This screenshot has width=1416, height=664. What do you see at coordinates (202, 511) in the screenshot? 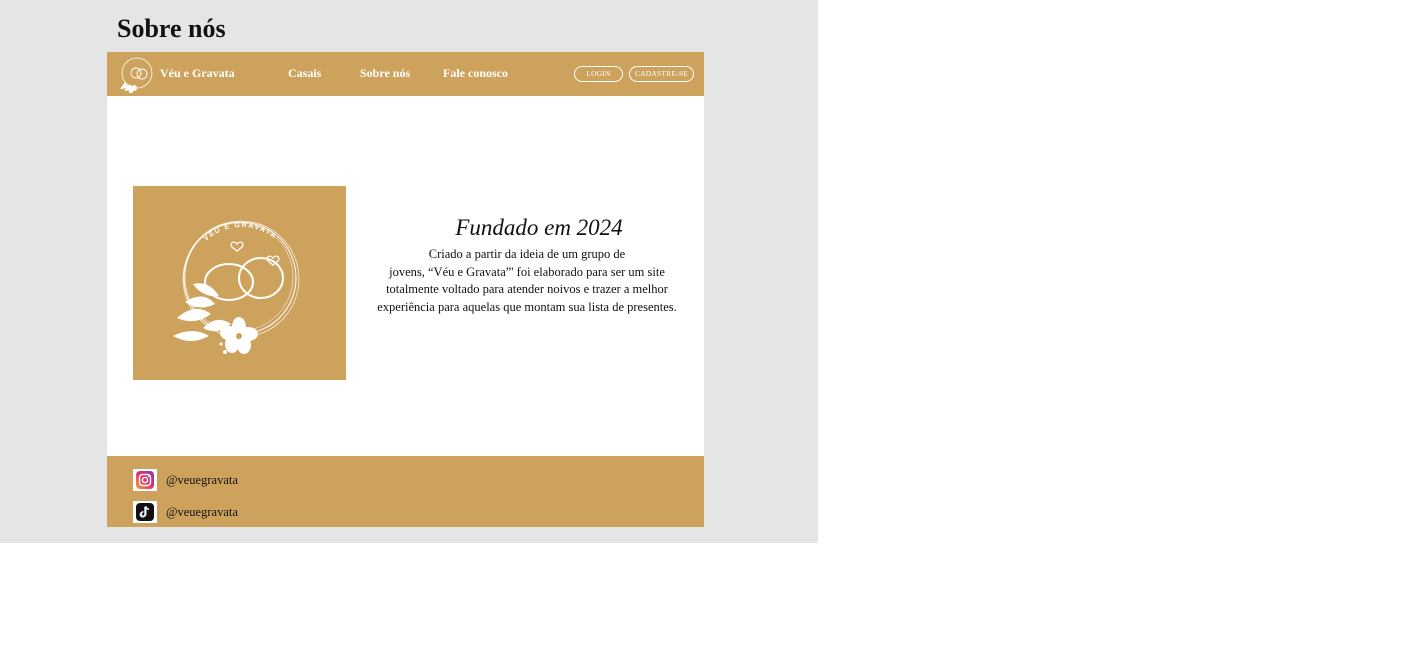
I see `tiktok-handle: @veuegravata` at bounding box center [202, 511].